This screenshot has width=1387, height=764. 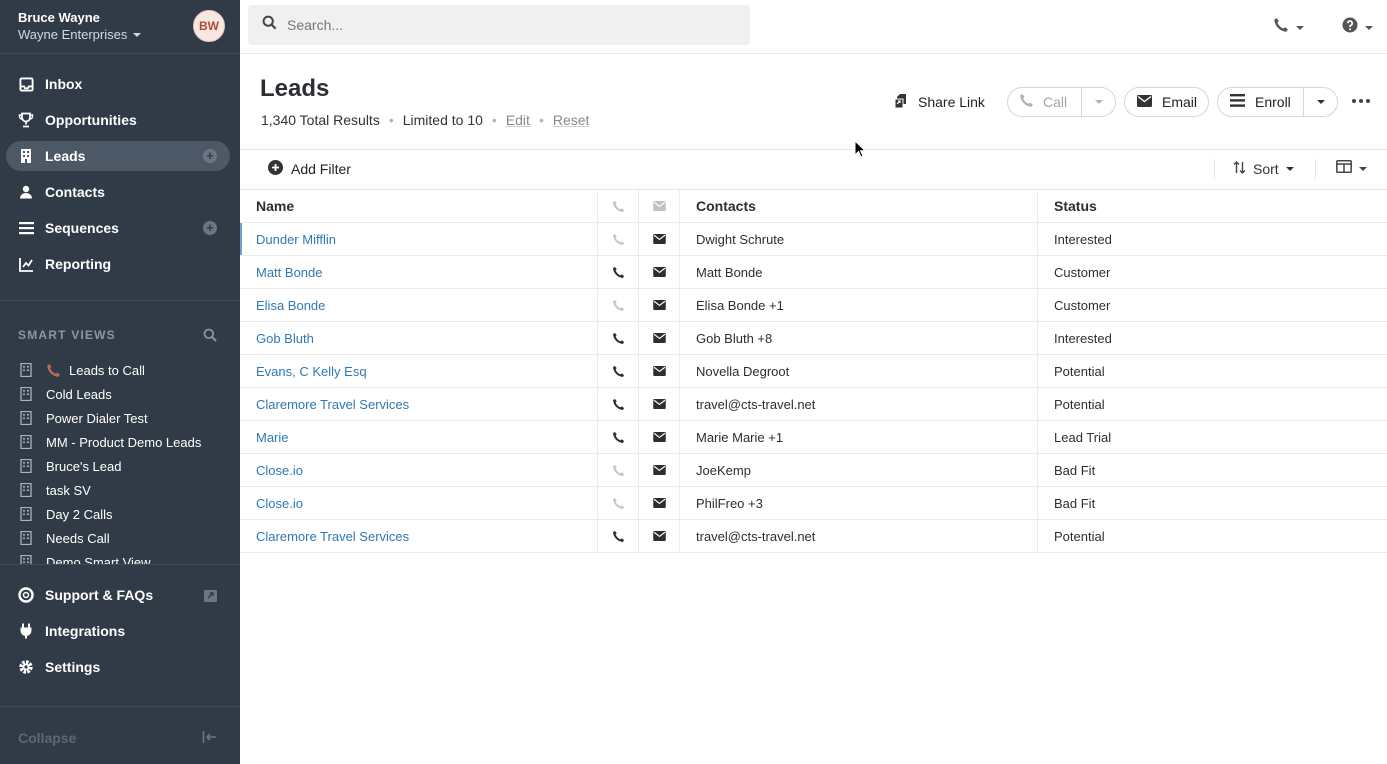 I want to click on nav-item-contacts: Contacts, so click(x=118, y=192).